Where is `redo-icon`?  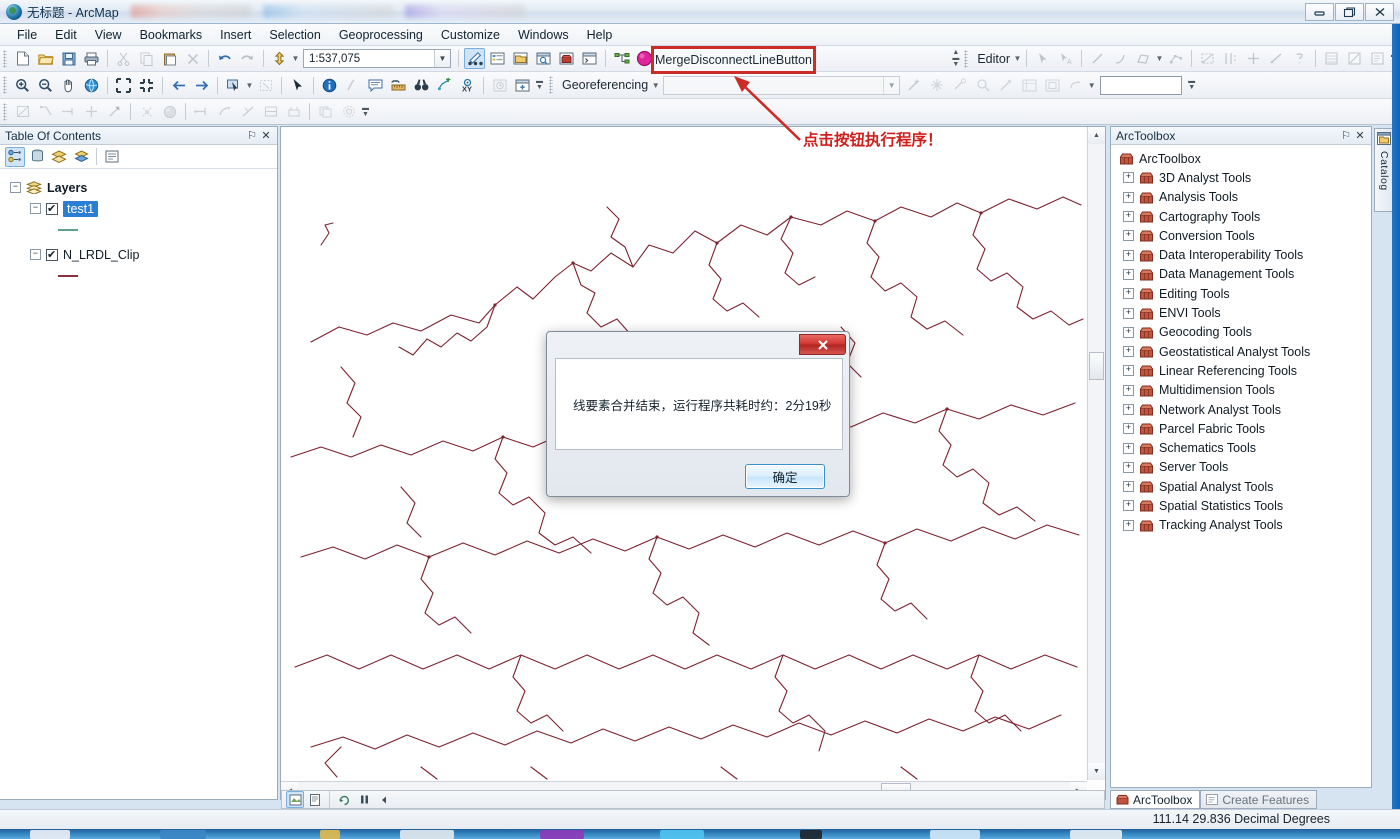 redo-icon is located at coordinates (247, 58).